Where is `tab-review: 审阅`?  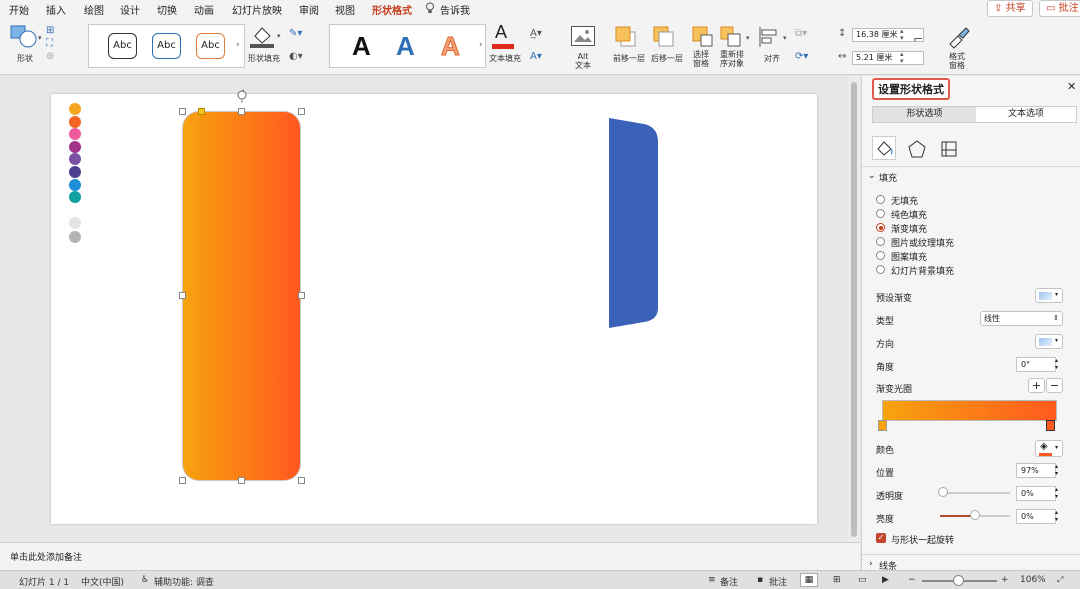 tab-review: 审阅 is located at coordinates (309, 9).